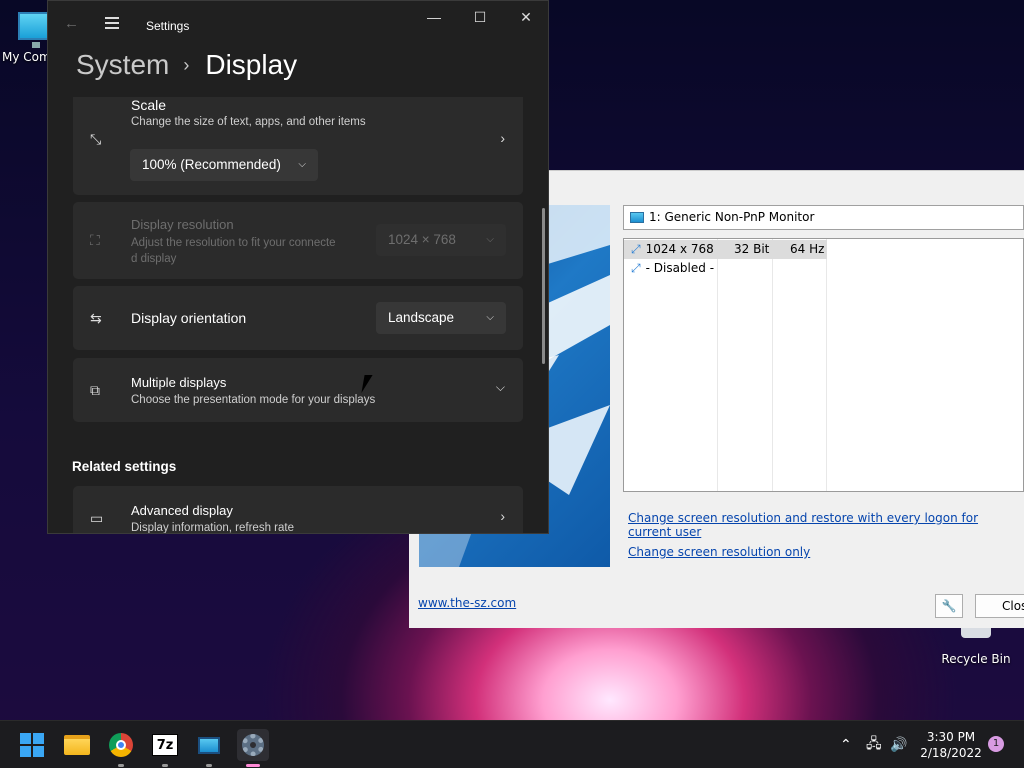  I want to click on multiple-displays-title: Multiple displays, so click(179, 382).